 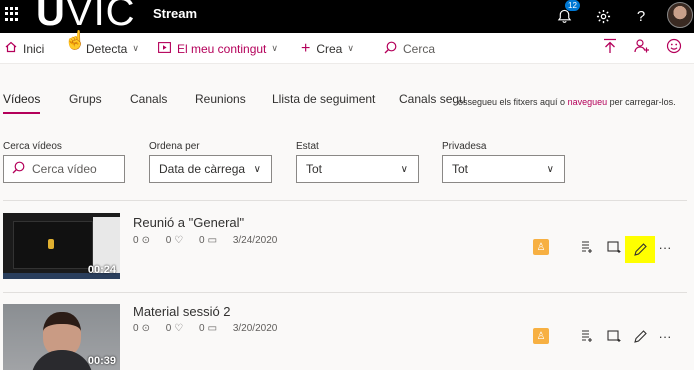 What do you see at coordinates (680, 15) in the screenshot?
I see `user-avatar` at bounding box center [680, 15].